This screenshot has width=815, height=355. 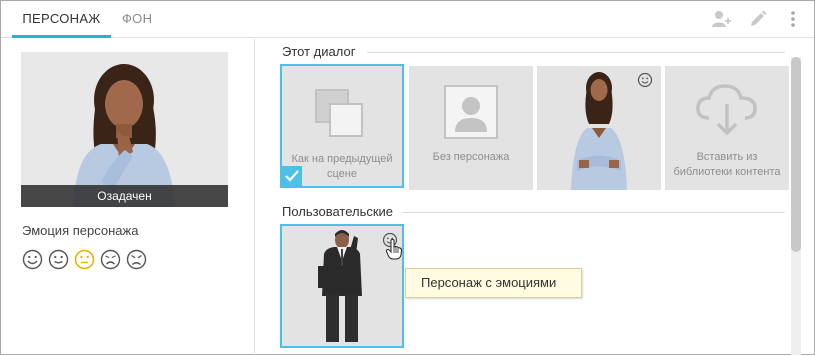 I want to click on card-character-woman, so click(x=599, y=128).